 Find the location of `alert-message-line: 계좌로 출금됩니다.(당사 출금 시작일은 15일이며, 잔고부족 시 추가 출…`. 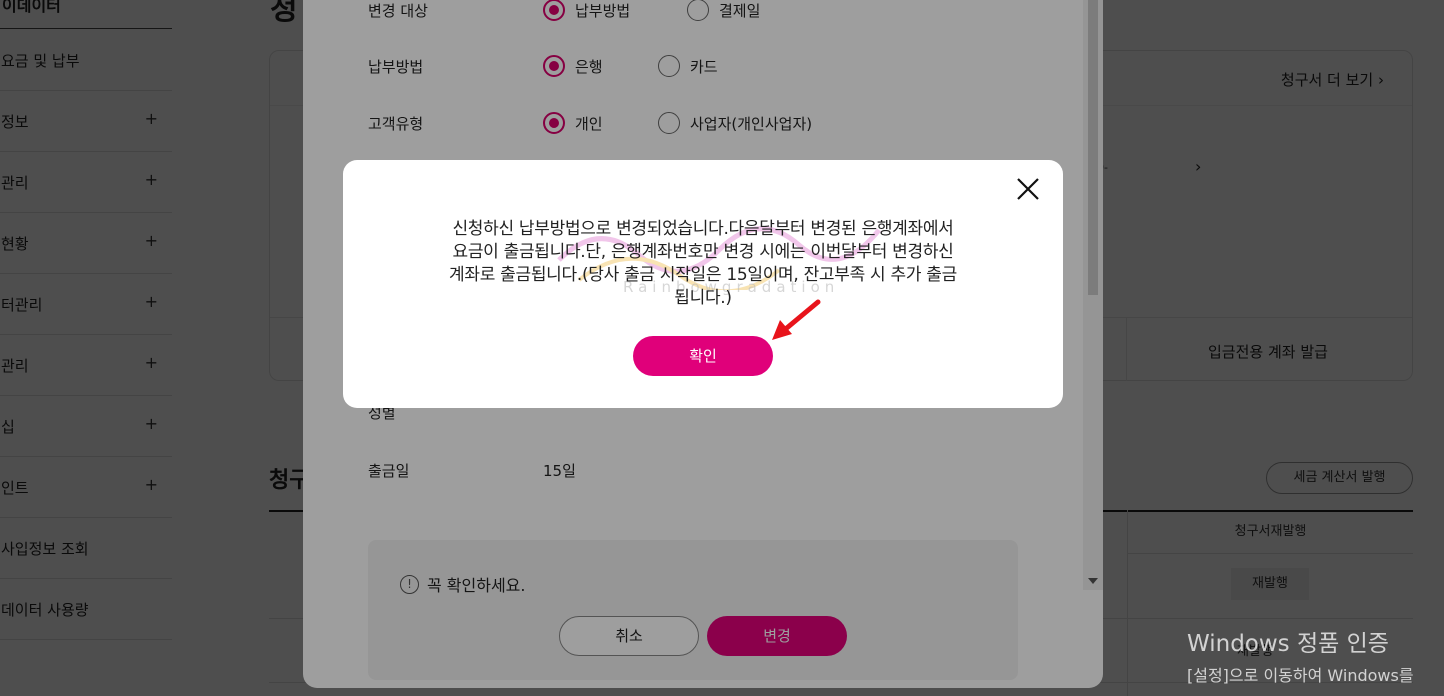

alert-message-line: 계좌로 출금됩니다.(당사 출금 시작일은 15일이며, 잔고부족 시 추가 출… is located at coordinates (703, 275).